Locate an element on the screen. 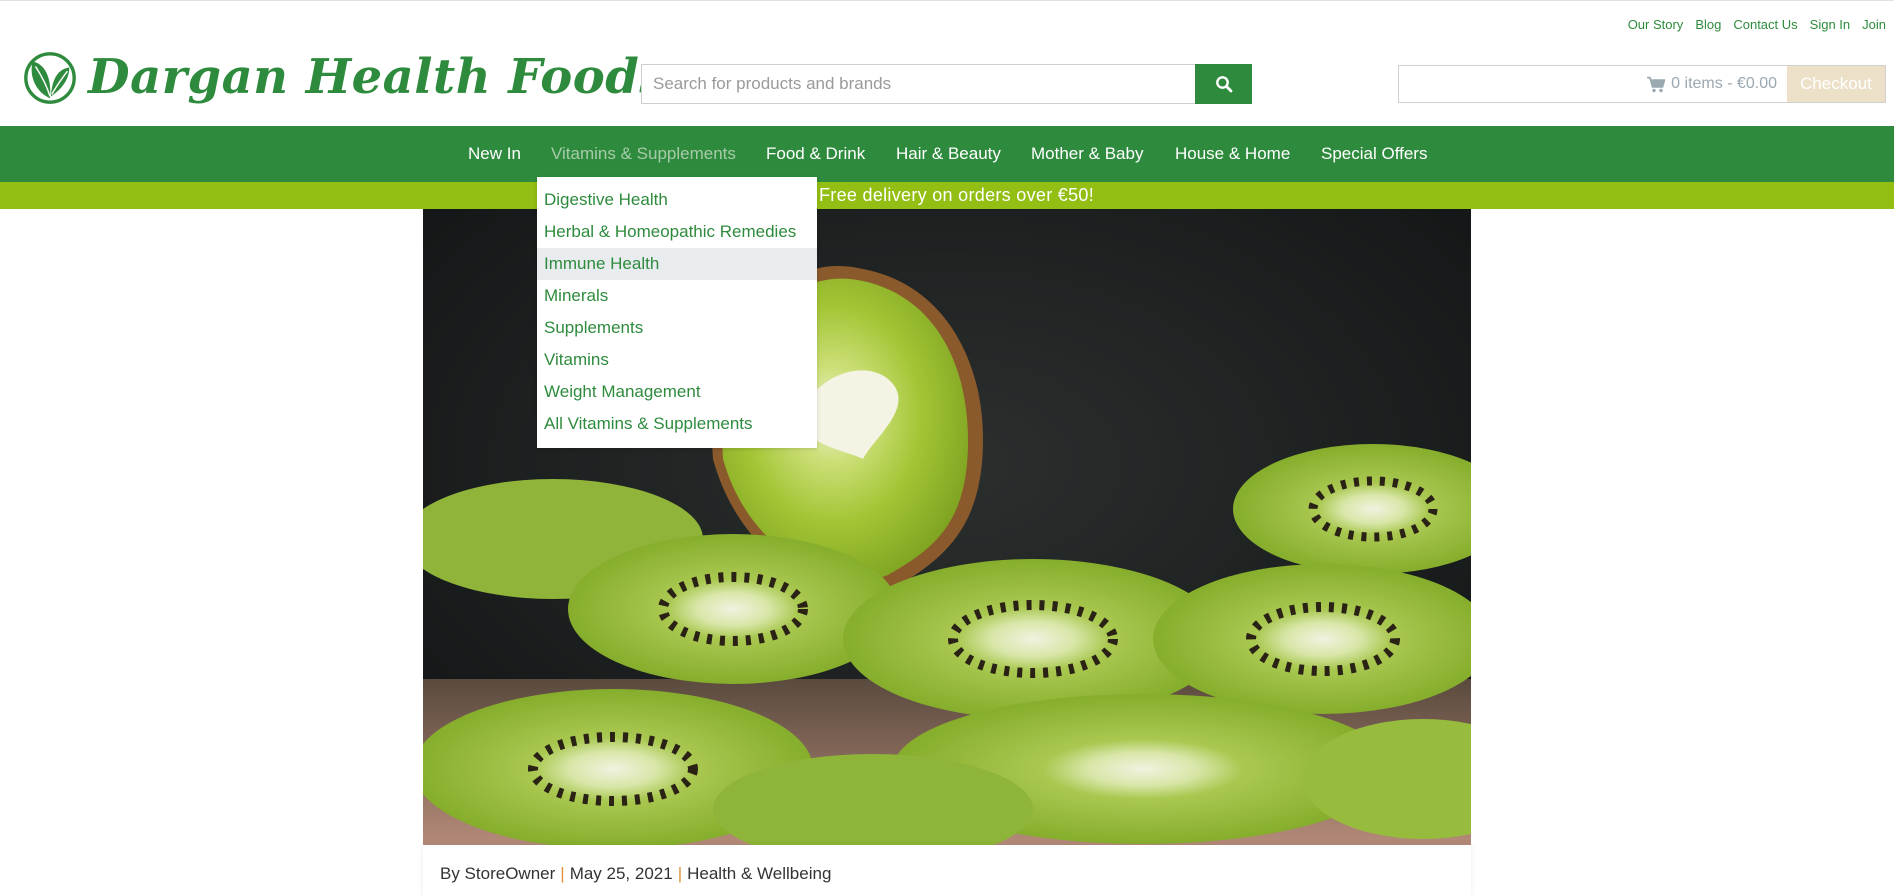 The image size is (1894, 896). our-story-link: Our Story is located at coordinates (1656, 24).